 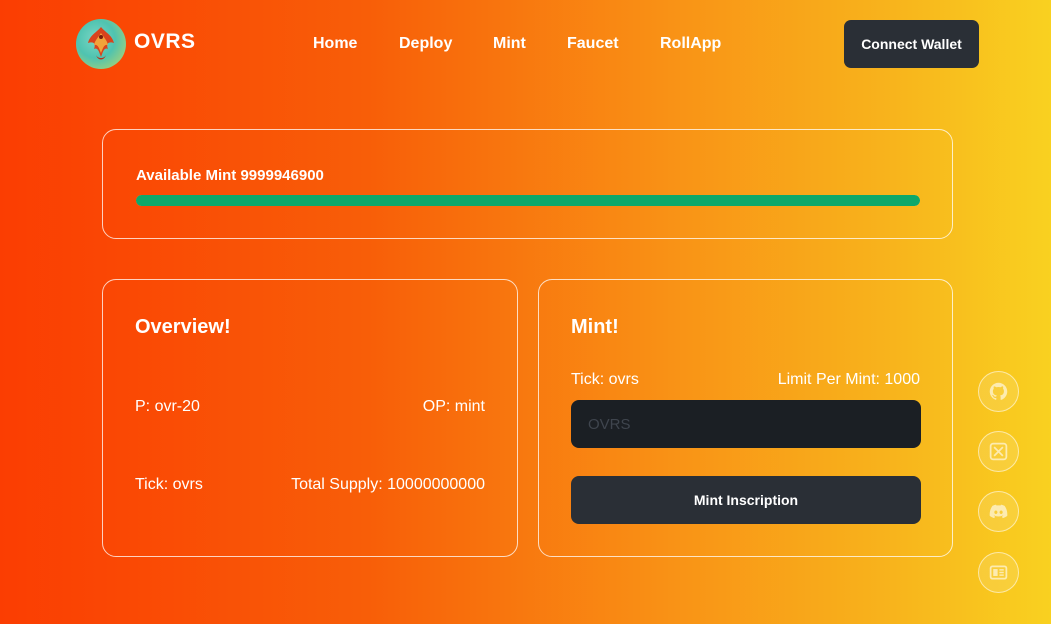 What do you see at coordinates (605, 379) in the screenshot?
I see `mint-tick-value: Tick: ovrs` at bounding box center [605, 379].